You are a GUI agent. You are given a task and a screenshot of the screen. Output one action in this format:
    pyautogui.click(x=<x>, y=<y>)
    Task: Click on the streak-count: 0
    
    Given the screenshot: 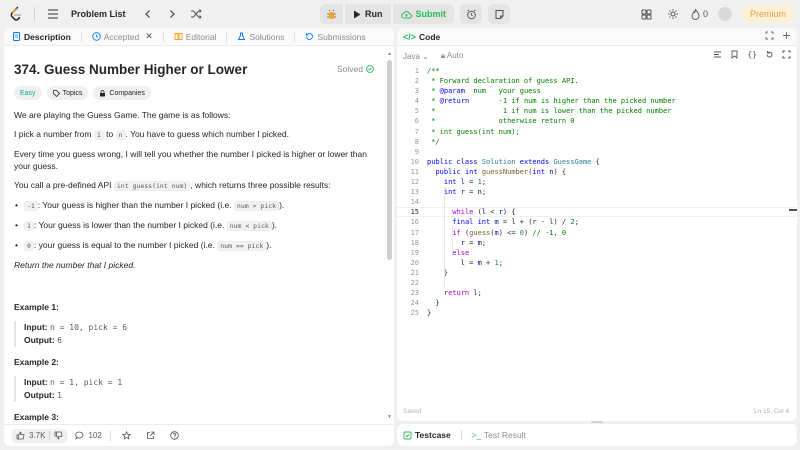 What is the action you would take?
    pyautogui.click(x=705, y=14)
    